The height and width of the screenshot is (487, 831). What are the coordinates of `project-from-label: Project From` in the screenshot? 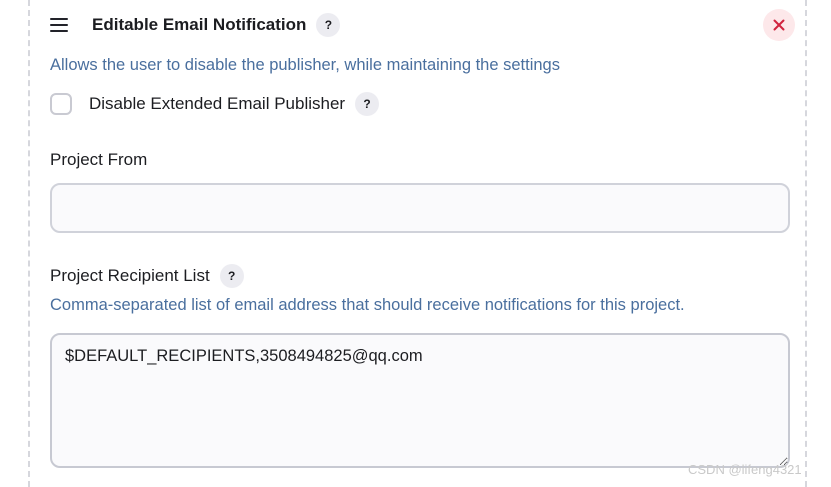 It's located at (98, 160).